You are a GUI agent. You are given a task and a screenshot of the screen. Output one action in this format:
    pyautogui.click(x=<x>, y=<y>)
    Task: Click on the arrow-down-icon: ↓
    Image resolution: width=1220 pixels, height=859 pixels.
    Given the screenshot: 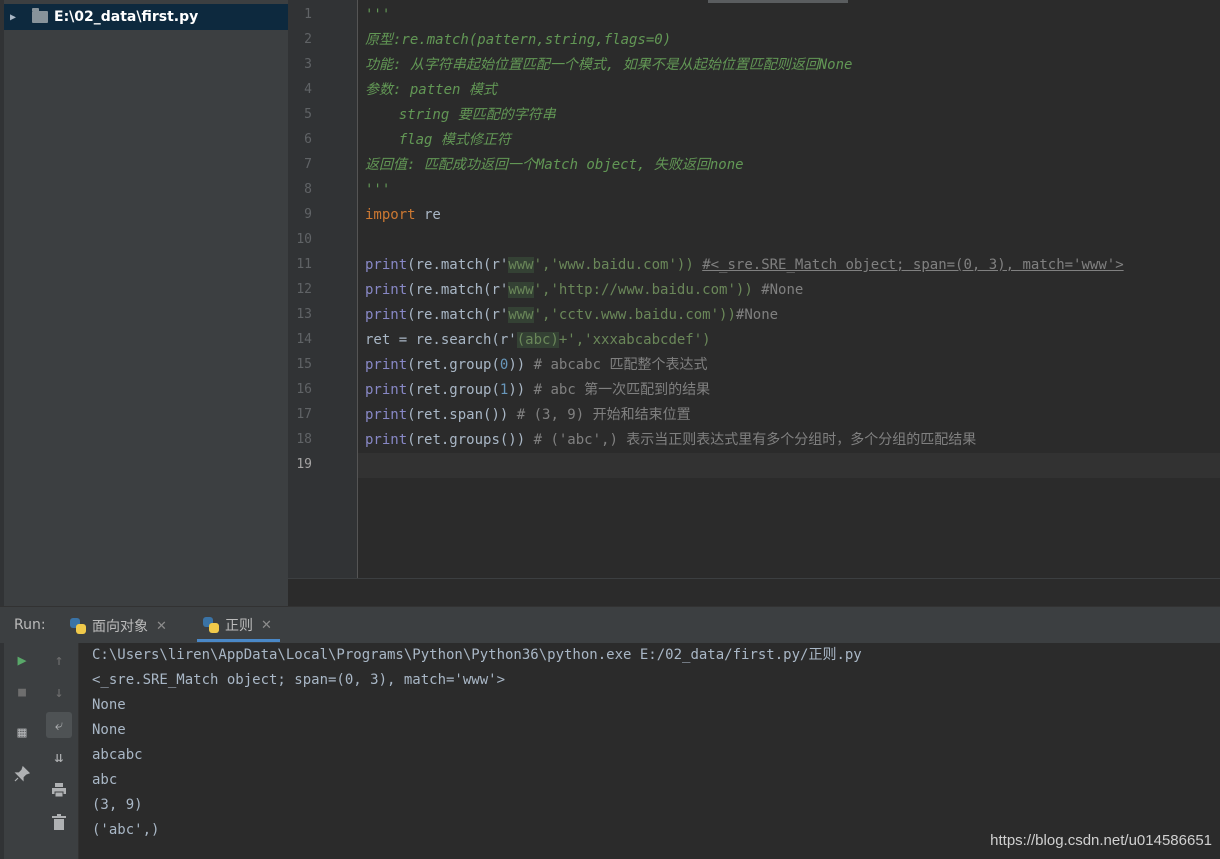 What is the action you would take?
    pyautogui.click(x=59, y=692)
    